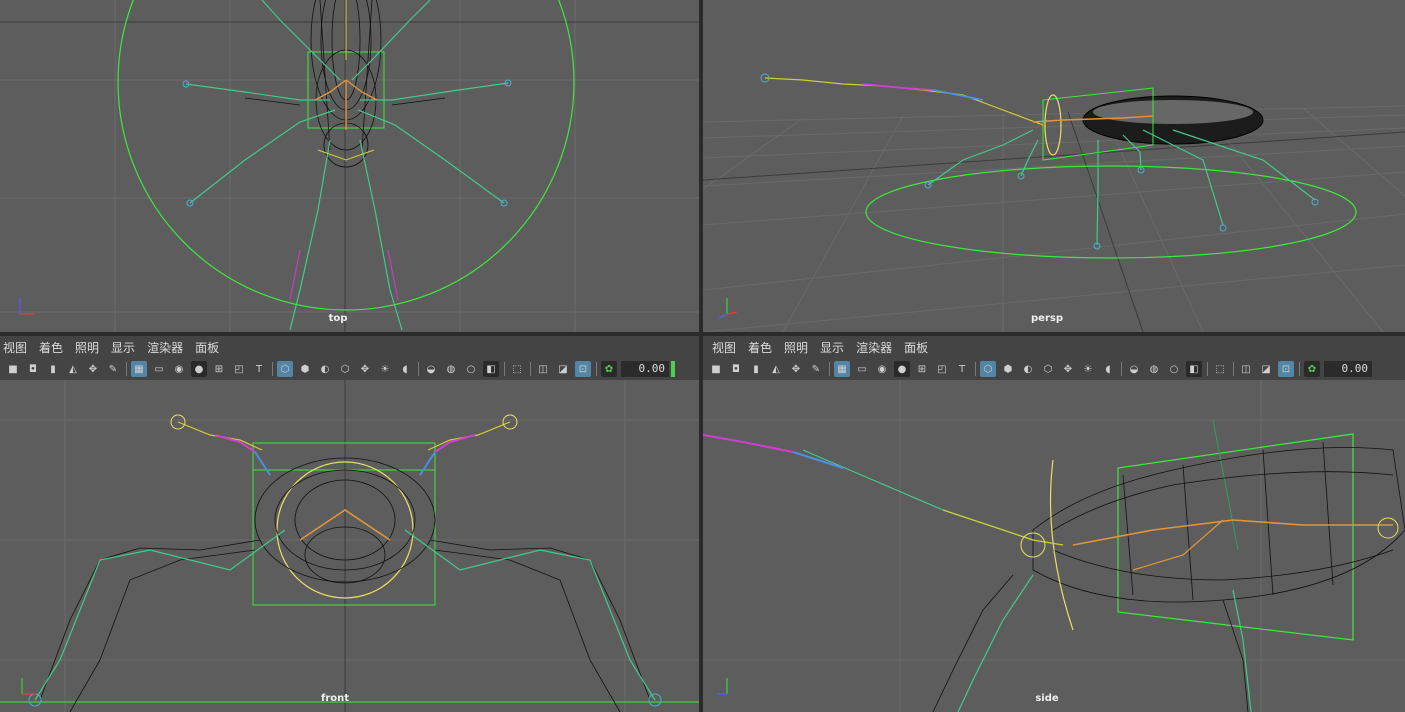 This screenshot has width=1405, height=712. I want to click on viewport-label: side, so click(1047, 698).